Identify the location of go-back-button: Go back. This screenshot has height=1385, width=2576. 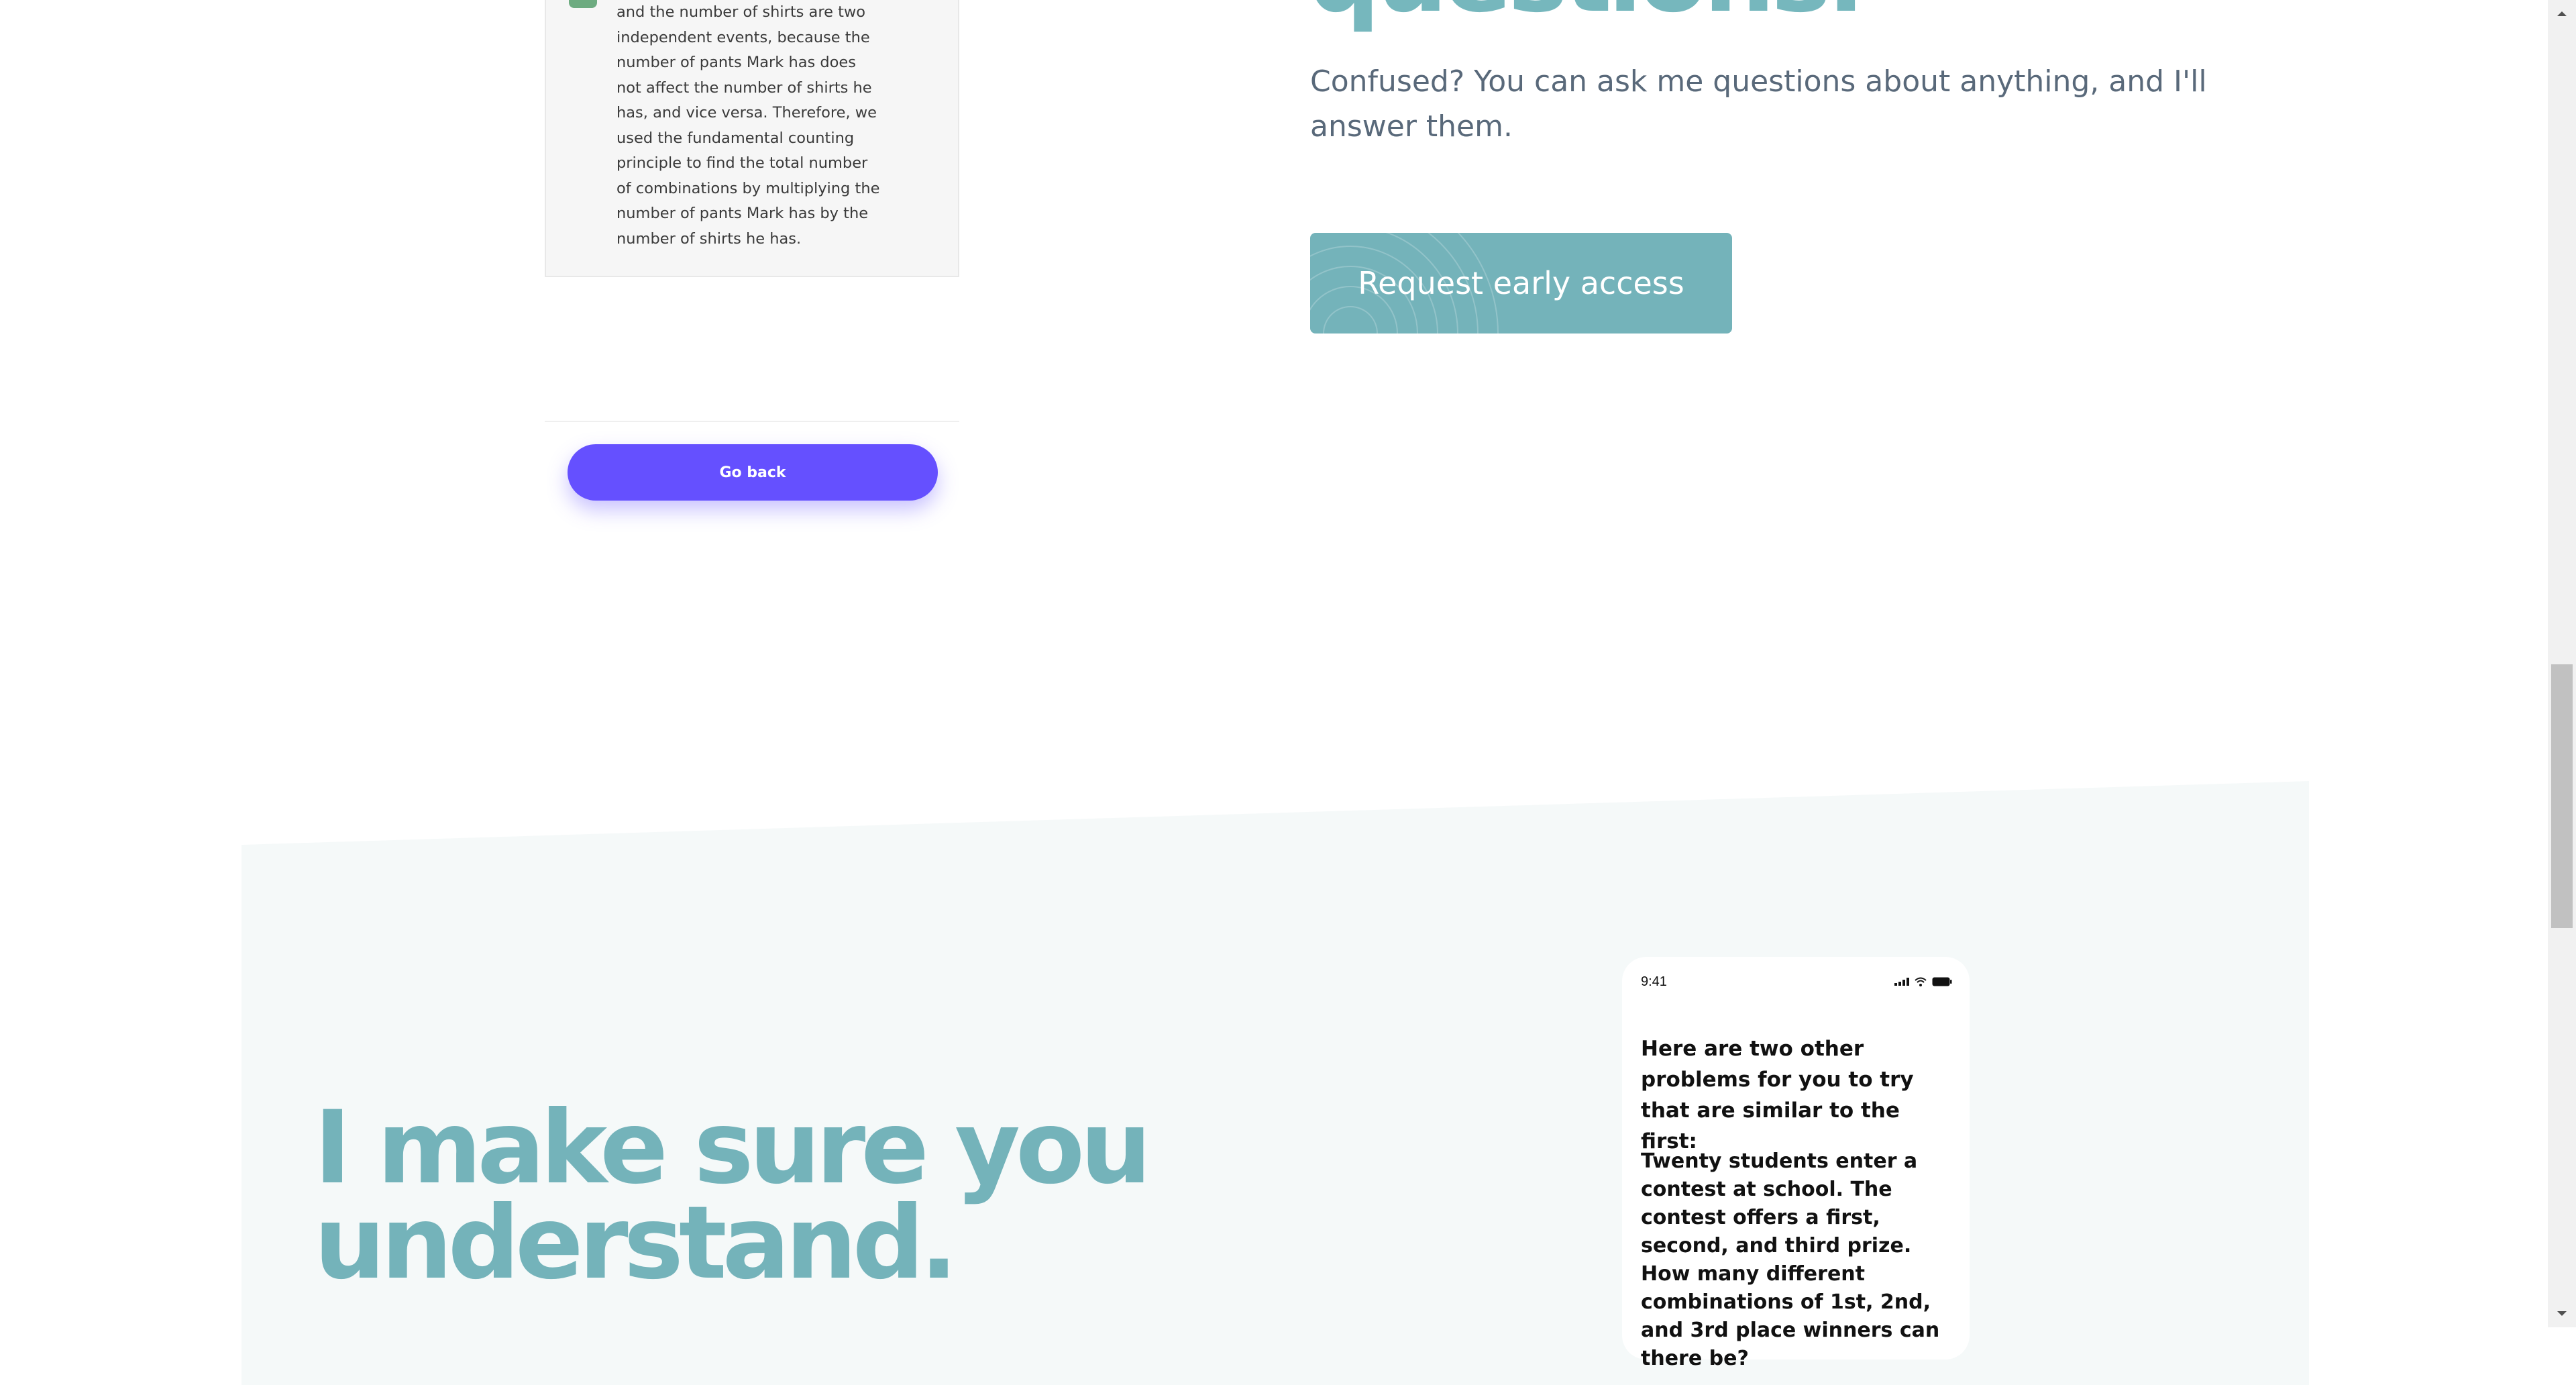
(753, 472).